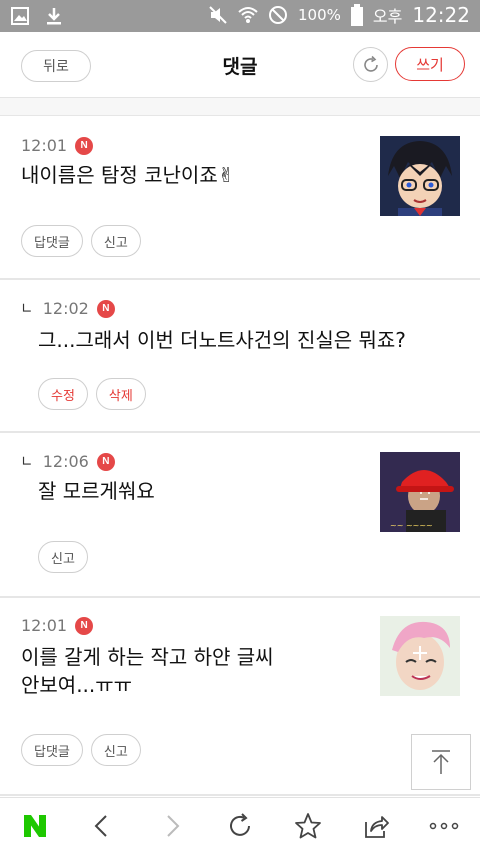  I want to click on reload-icon, so click(240, 824).